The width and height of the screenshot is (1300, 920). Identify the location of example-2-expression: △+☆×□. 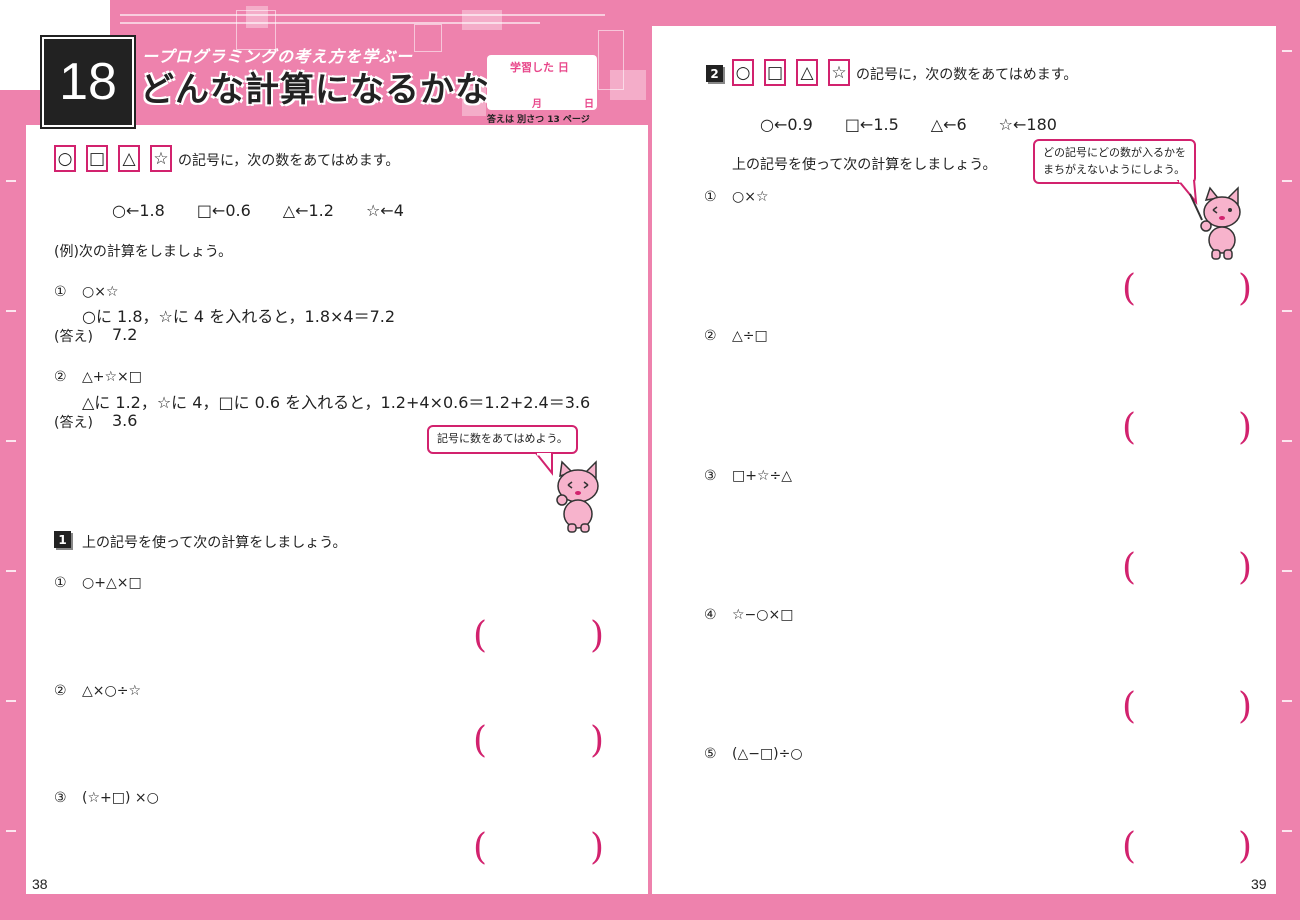
(112, 377).